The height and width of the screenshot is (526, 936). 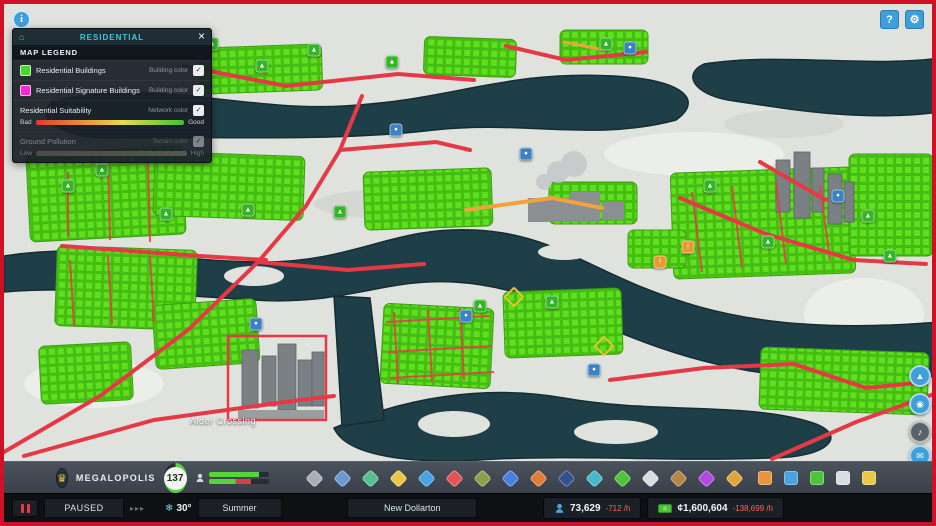 What do you see at coordinates (84, 508) in the screenshot?
I see `pause-state-label: PAUSED` at bounding box center [84, 508].